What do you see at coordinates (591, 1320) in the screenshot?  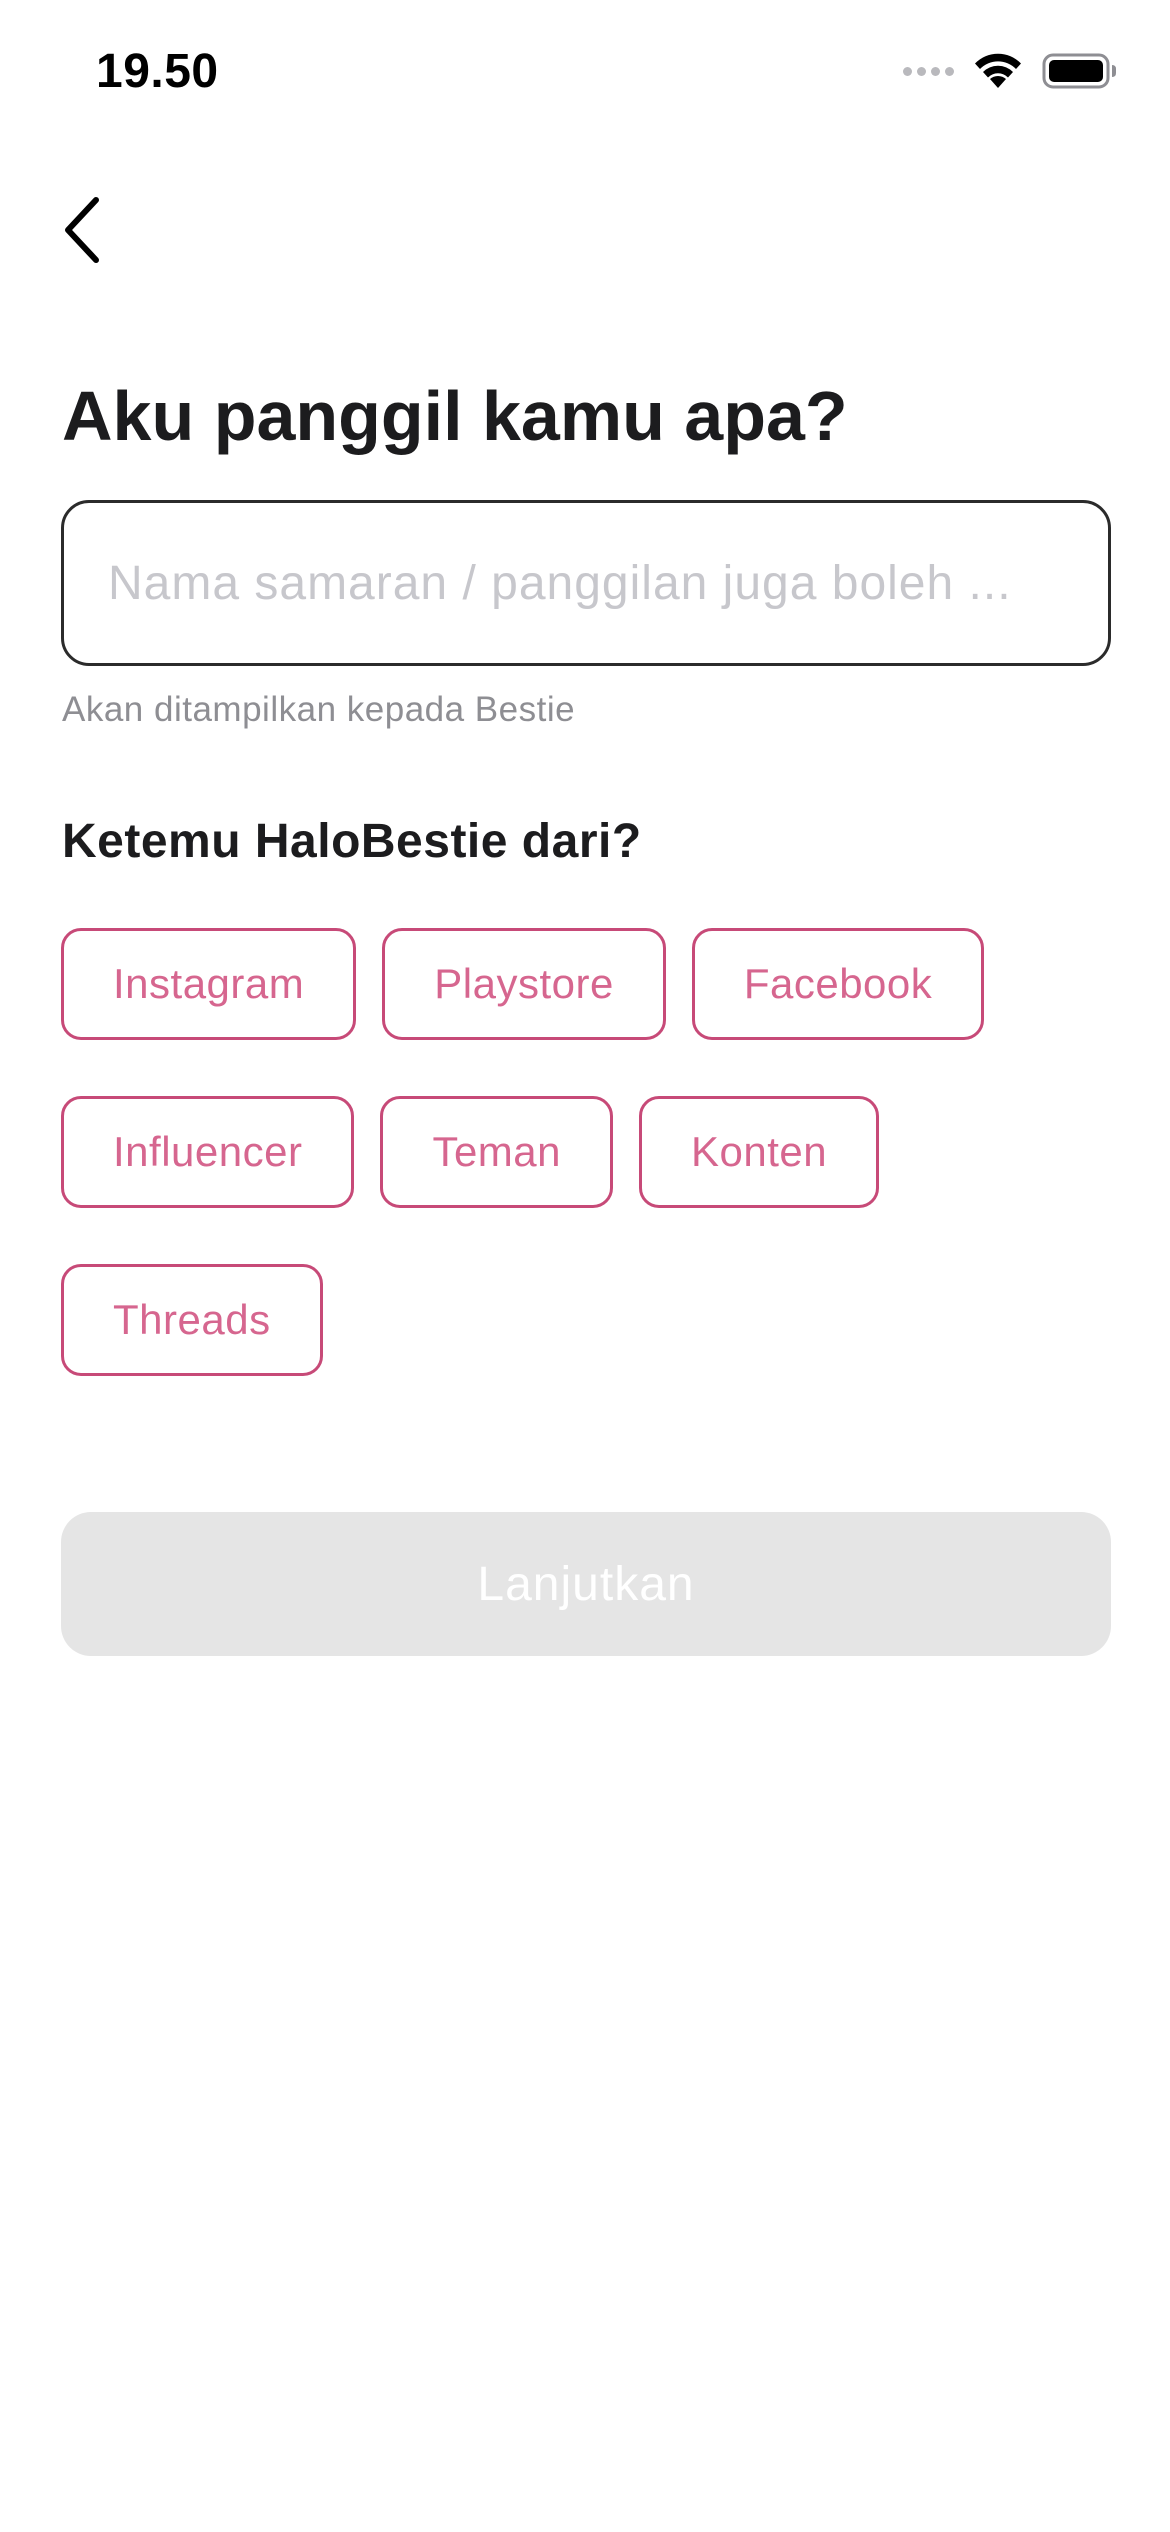 I see `chip-row: Threads` at bounding box center [591, 1320].